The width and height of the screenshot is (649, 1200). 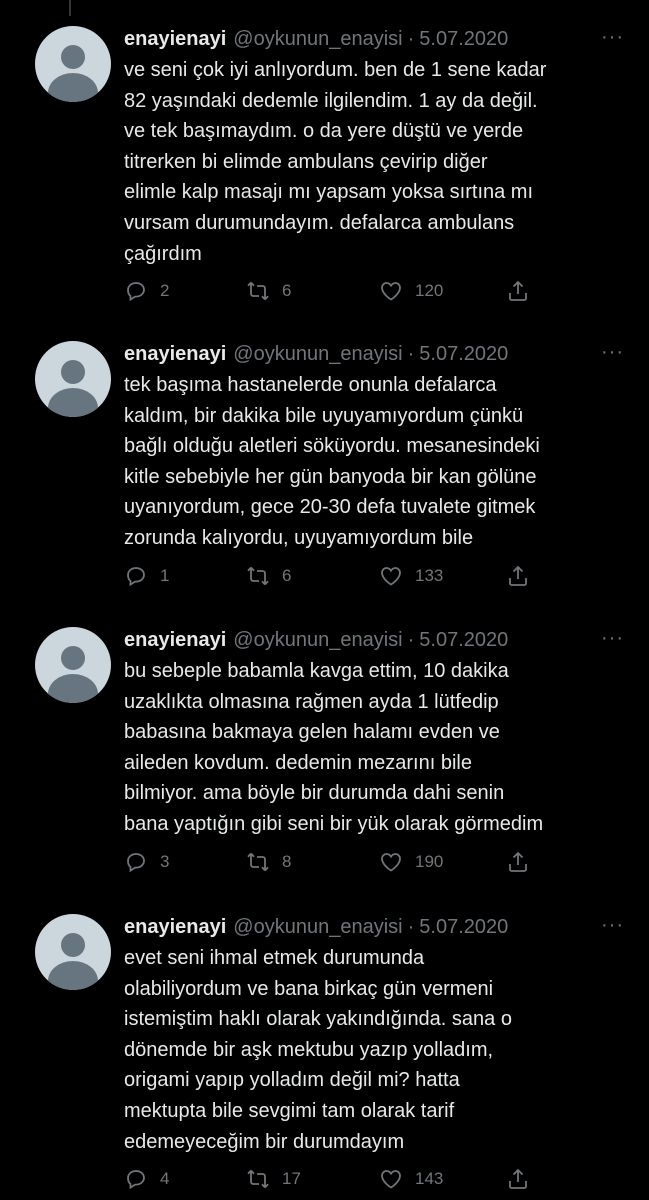 What do you see at coordinates (411, 291) in the screenshot?
I see `like-button: 120` at bounding box center [411, 291].